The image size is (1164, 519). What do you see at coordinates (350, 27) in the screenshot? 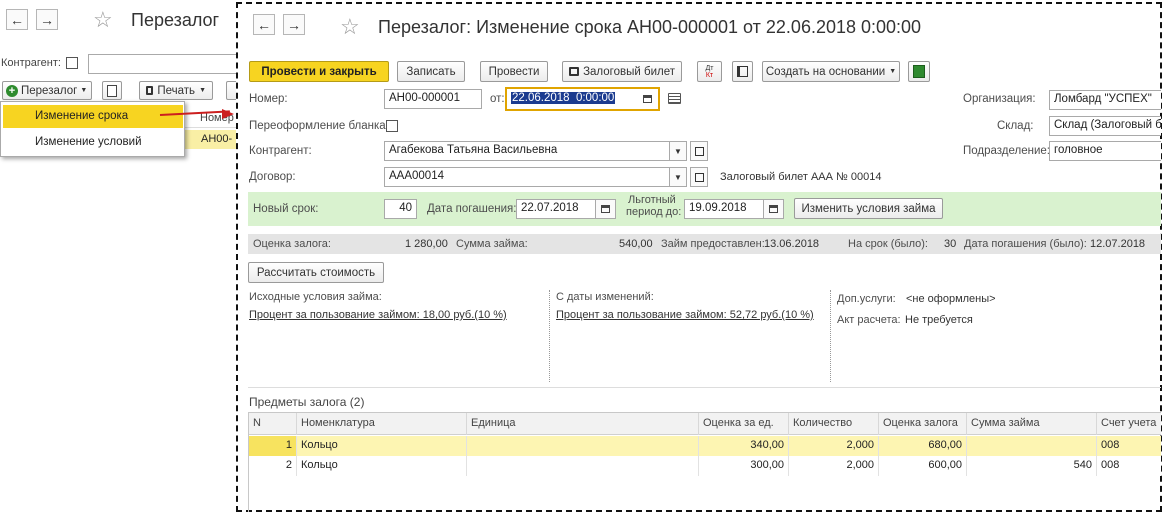
I see `doc-favorite-star-icon: ☆` at bounding box center [350, 27].